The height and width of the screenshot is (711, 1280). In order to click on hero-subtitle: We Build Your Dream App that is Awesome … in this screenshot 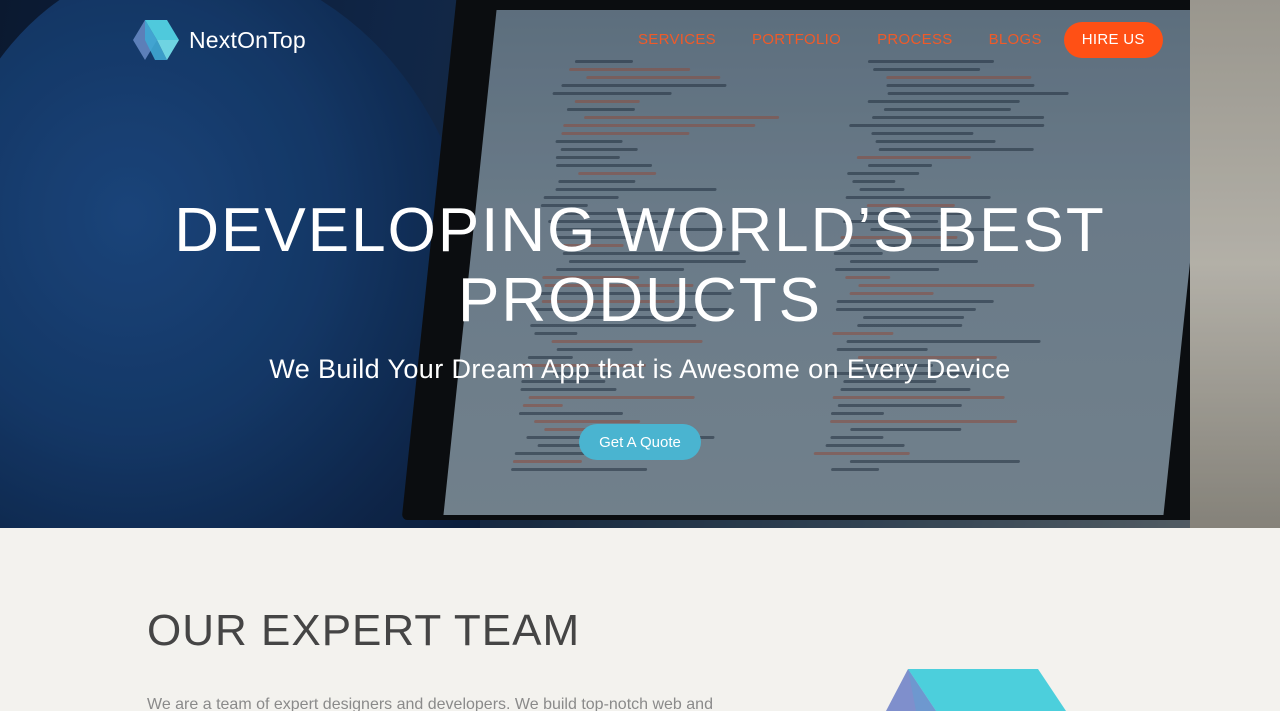, I will do `click(640, 369)`.